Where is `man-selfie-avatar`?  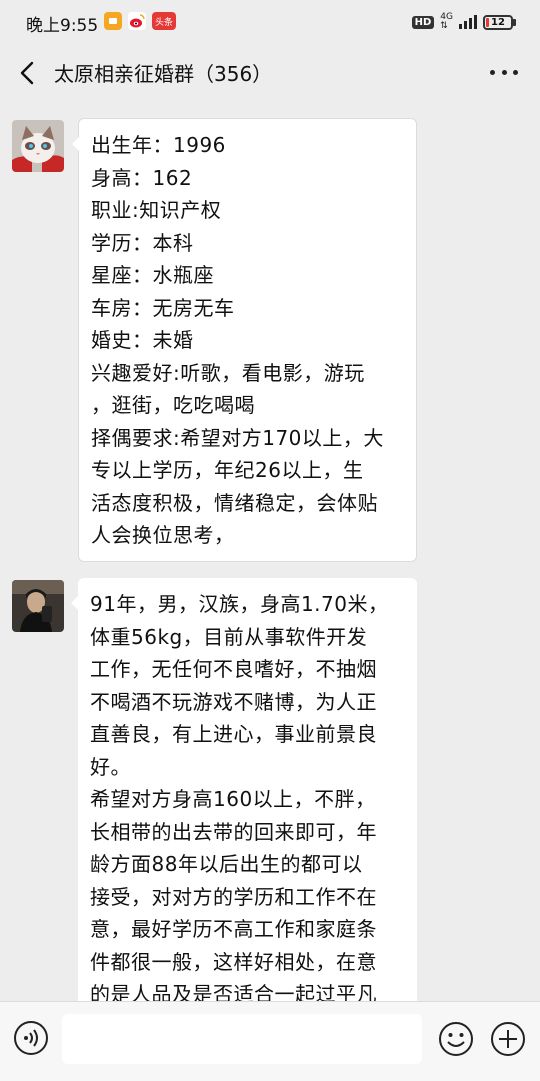 man-selfie-avatar is located at coordinates (38, 606).